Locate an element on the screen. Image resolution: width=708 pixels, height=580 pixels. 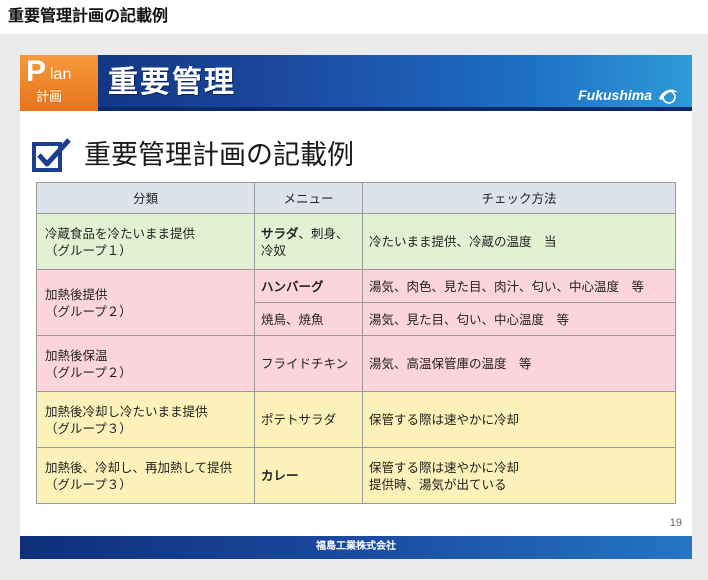
plan-letter: P is located at coordinates (36, 71).